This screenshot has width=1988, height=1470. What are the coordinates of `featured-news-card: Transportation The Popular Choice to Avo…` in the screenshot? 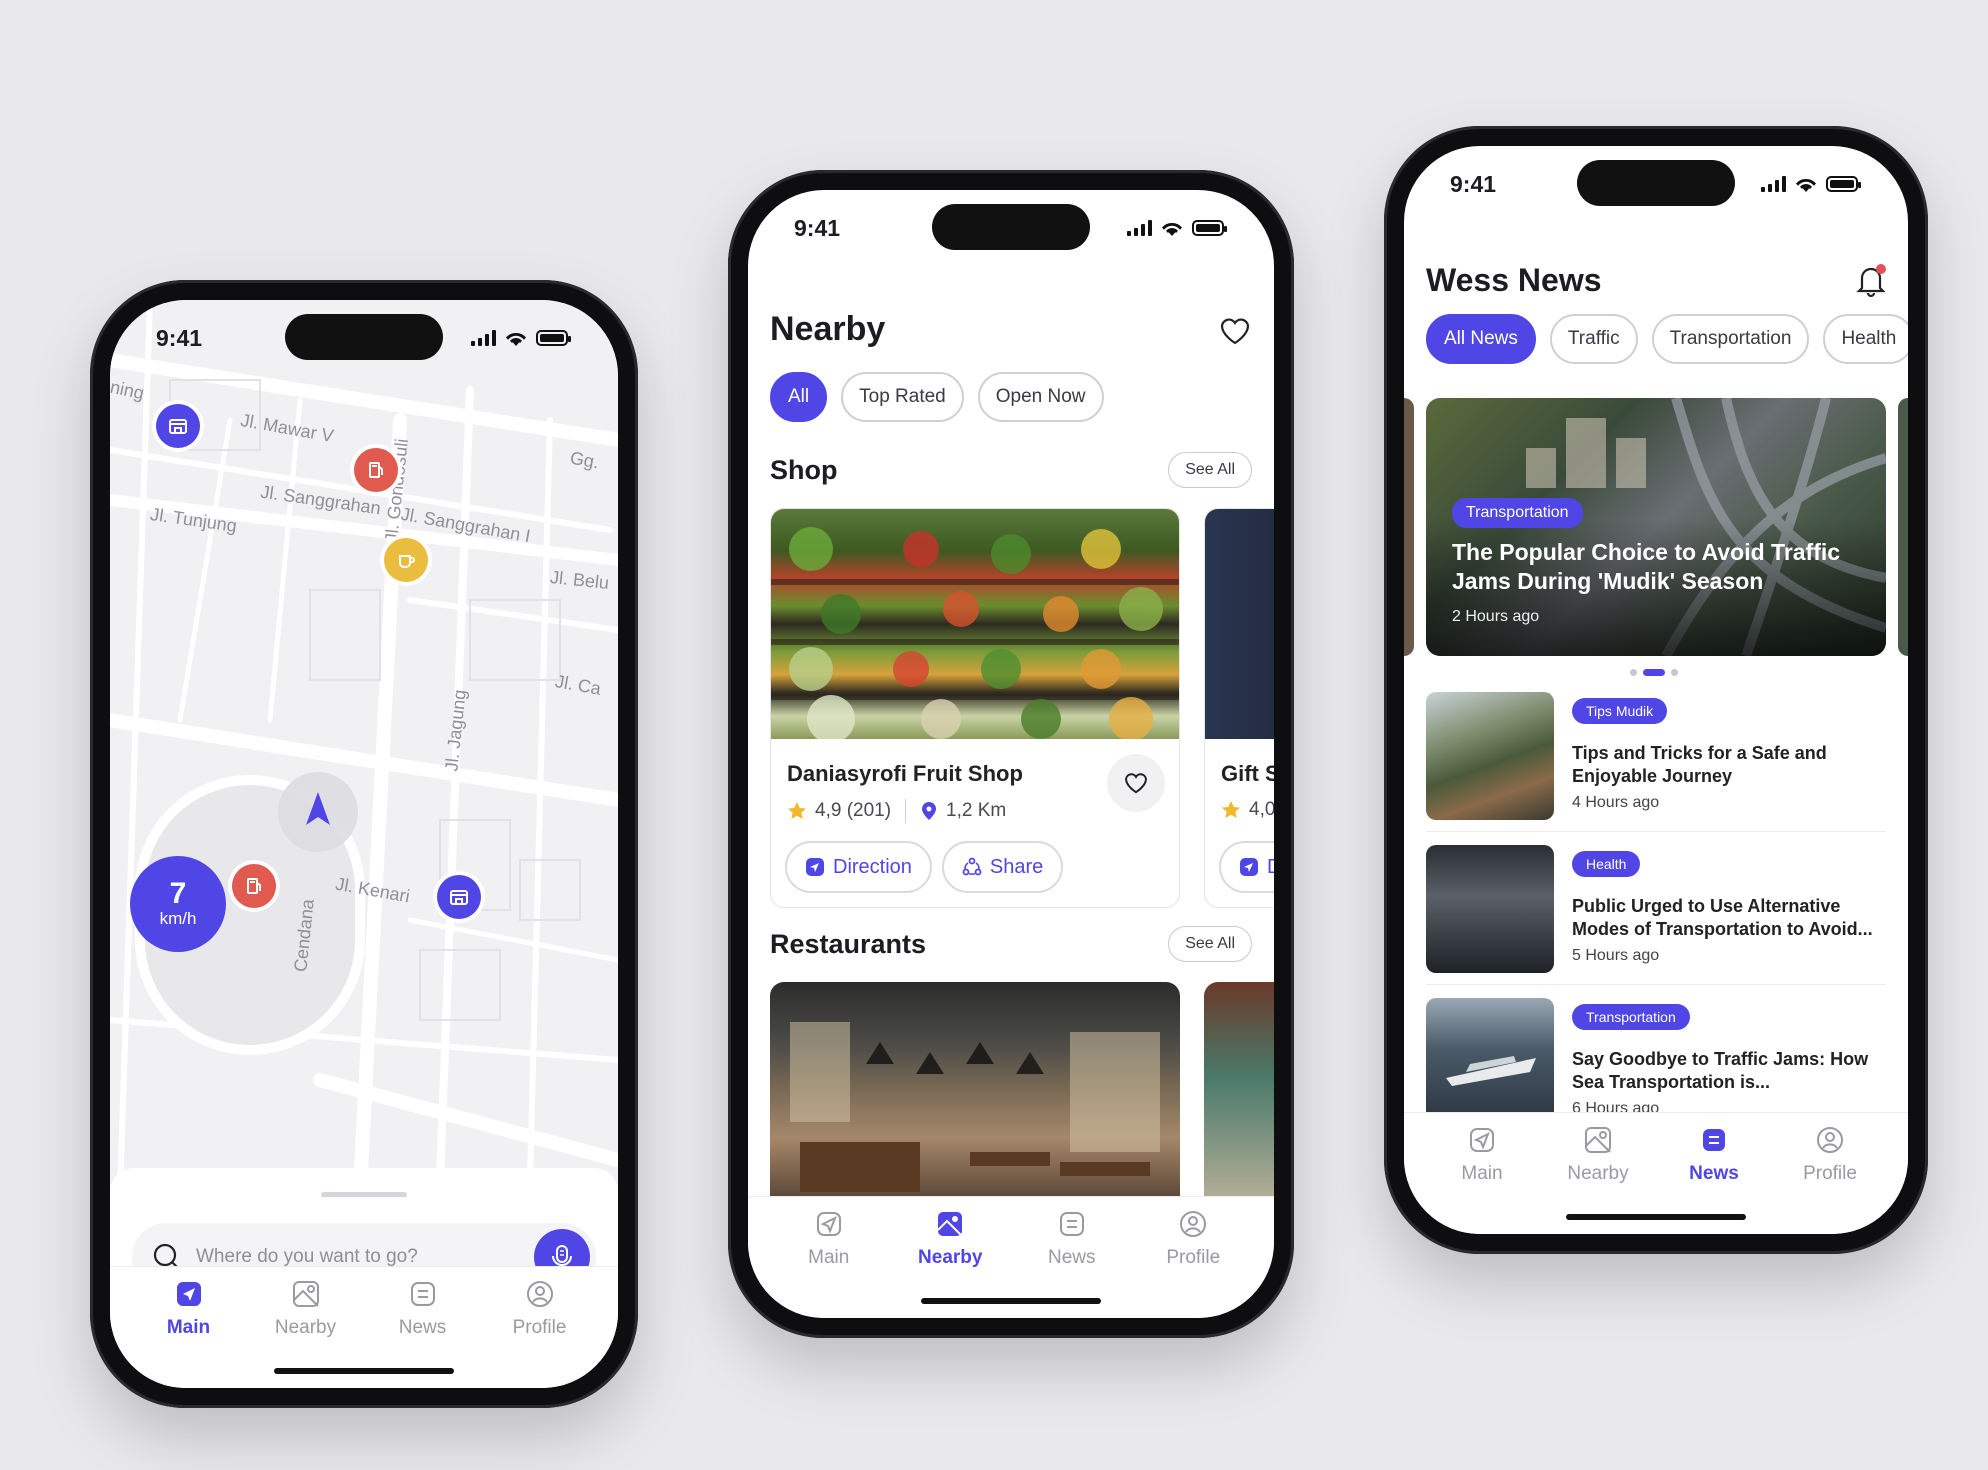 It's located at (1656, 527).